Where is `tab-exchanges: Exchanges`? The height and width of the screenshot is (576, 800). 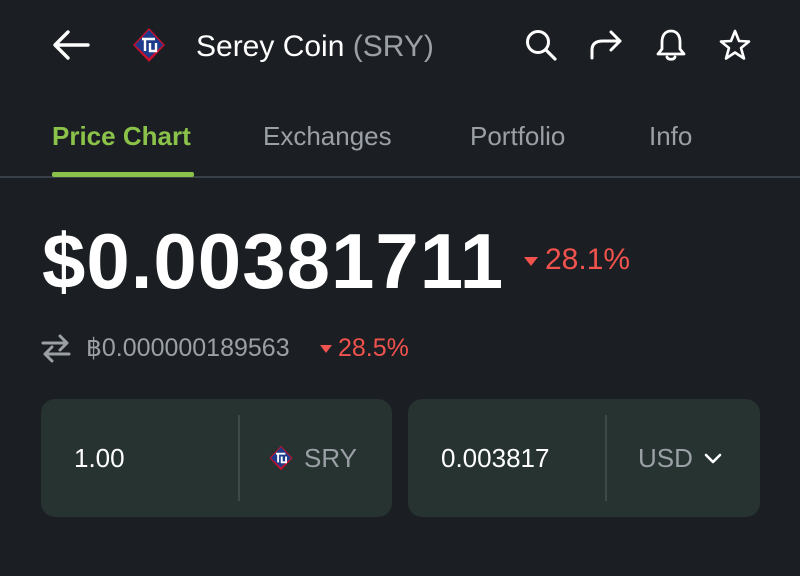 tab-exchanges: Exchanges is located at coordinates (327, 136).